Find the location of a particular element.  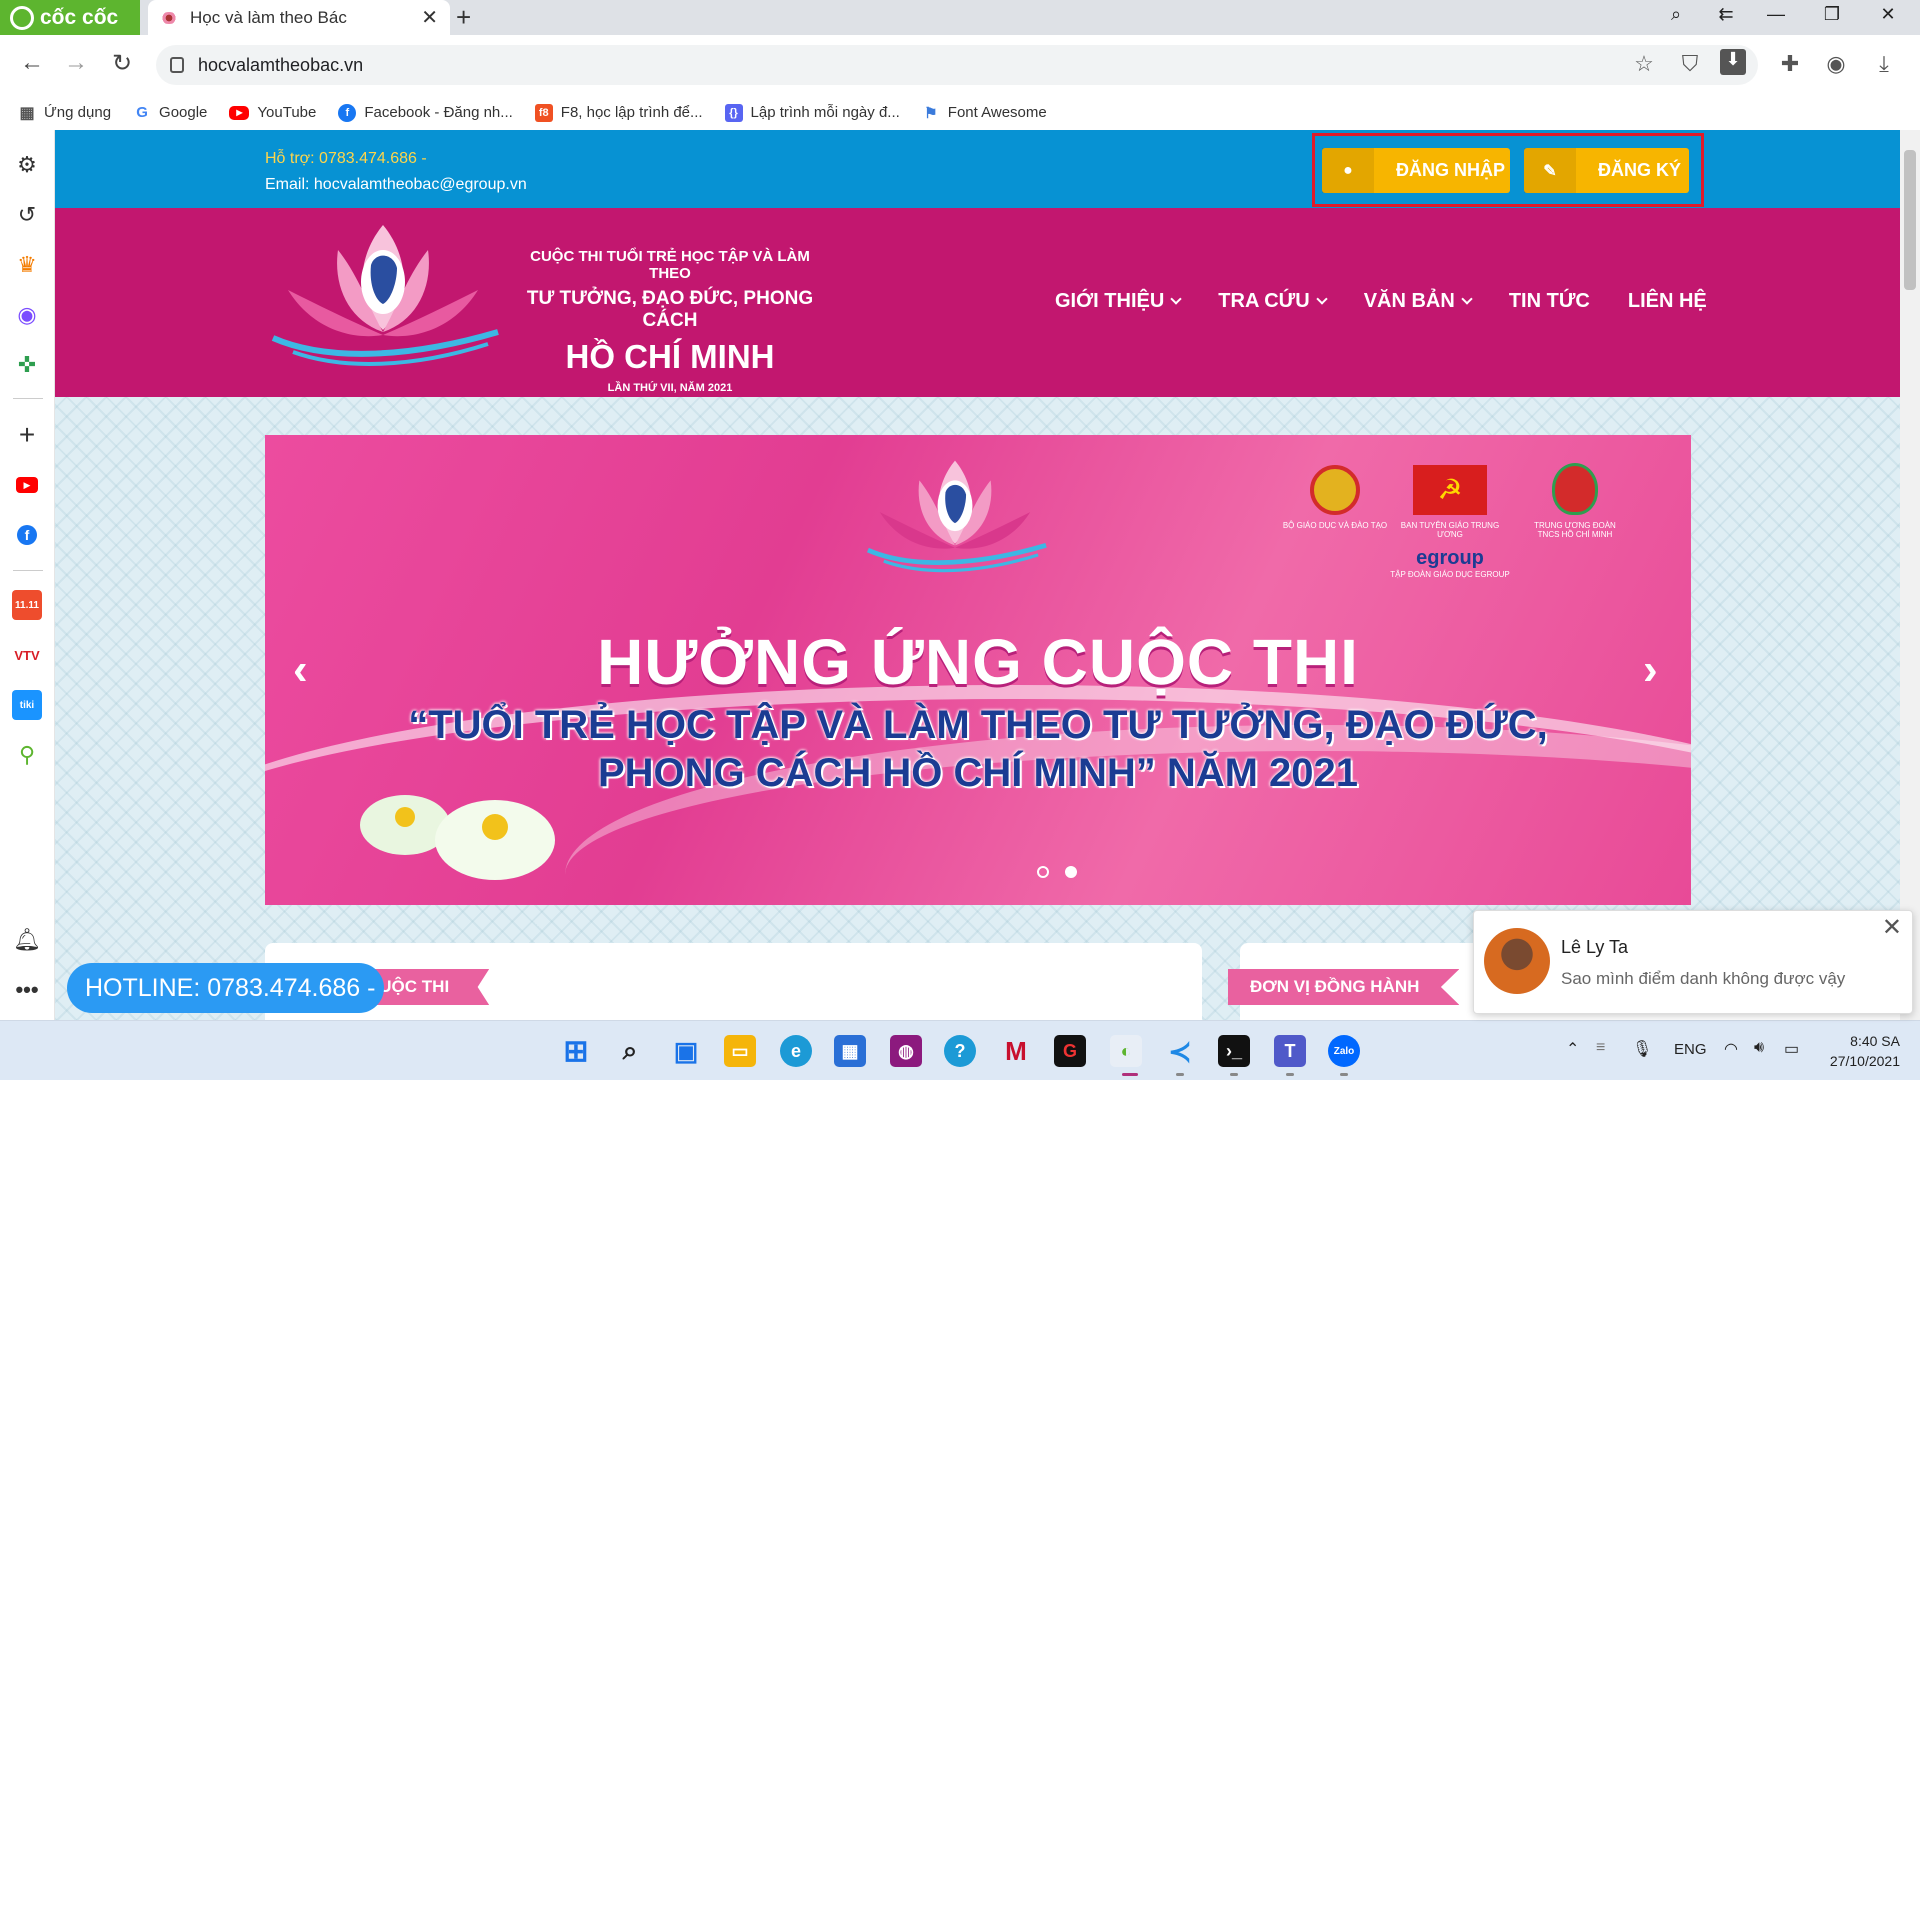

chevron-up-icon: ⌃ is located at coordinates (1572, 1049).